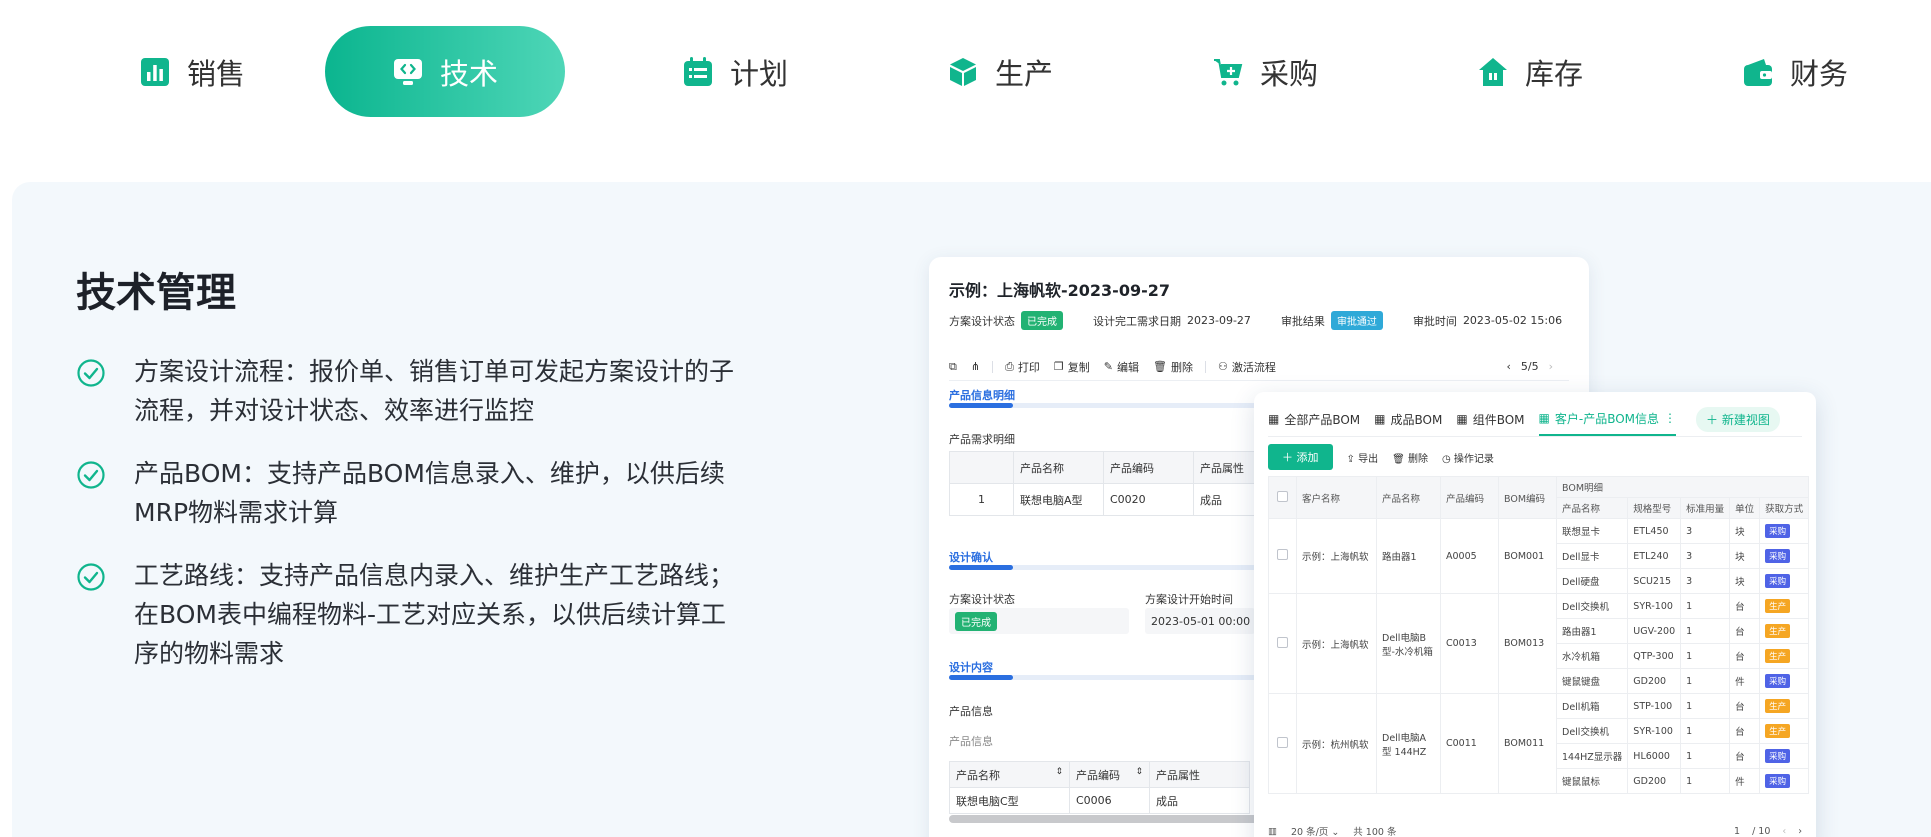 The image size is (1931, 837). I want to click on print-button: ⎙ 打印, so click(1022, 367).